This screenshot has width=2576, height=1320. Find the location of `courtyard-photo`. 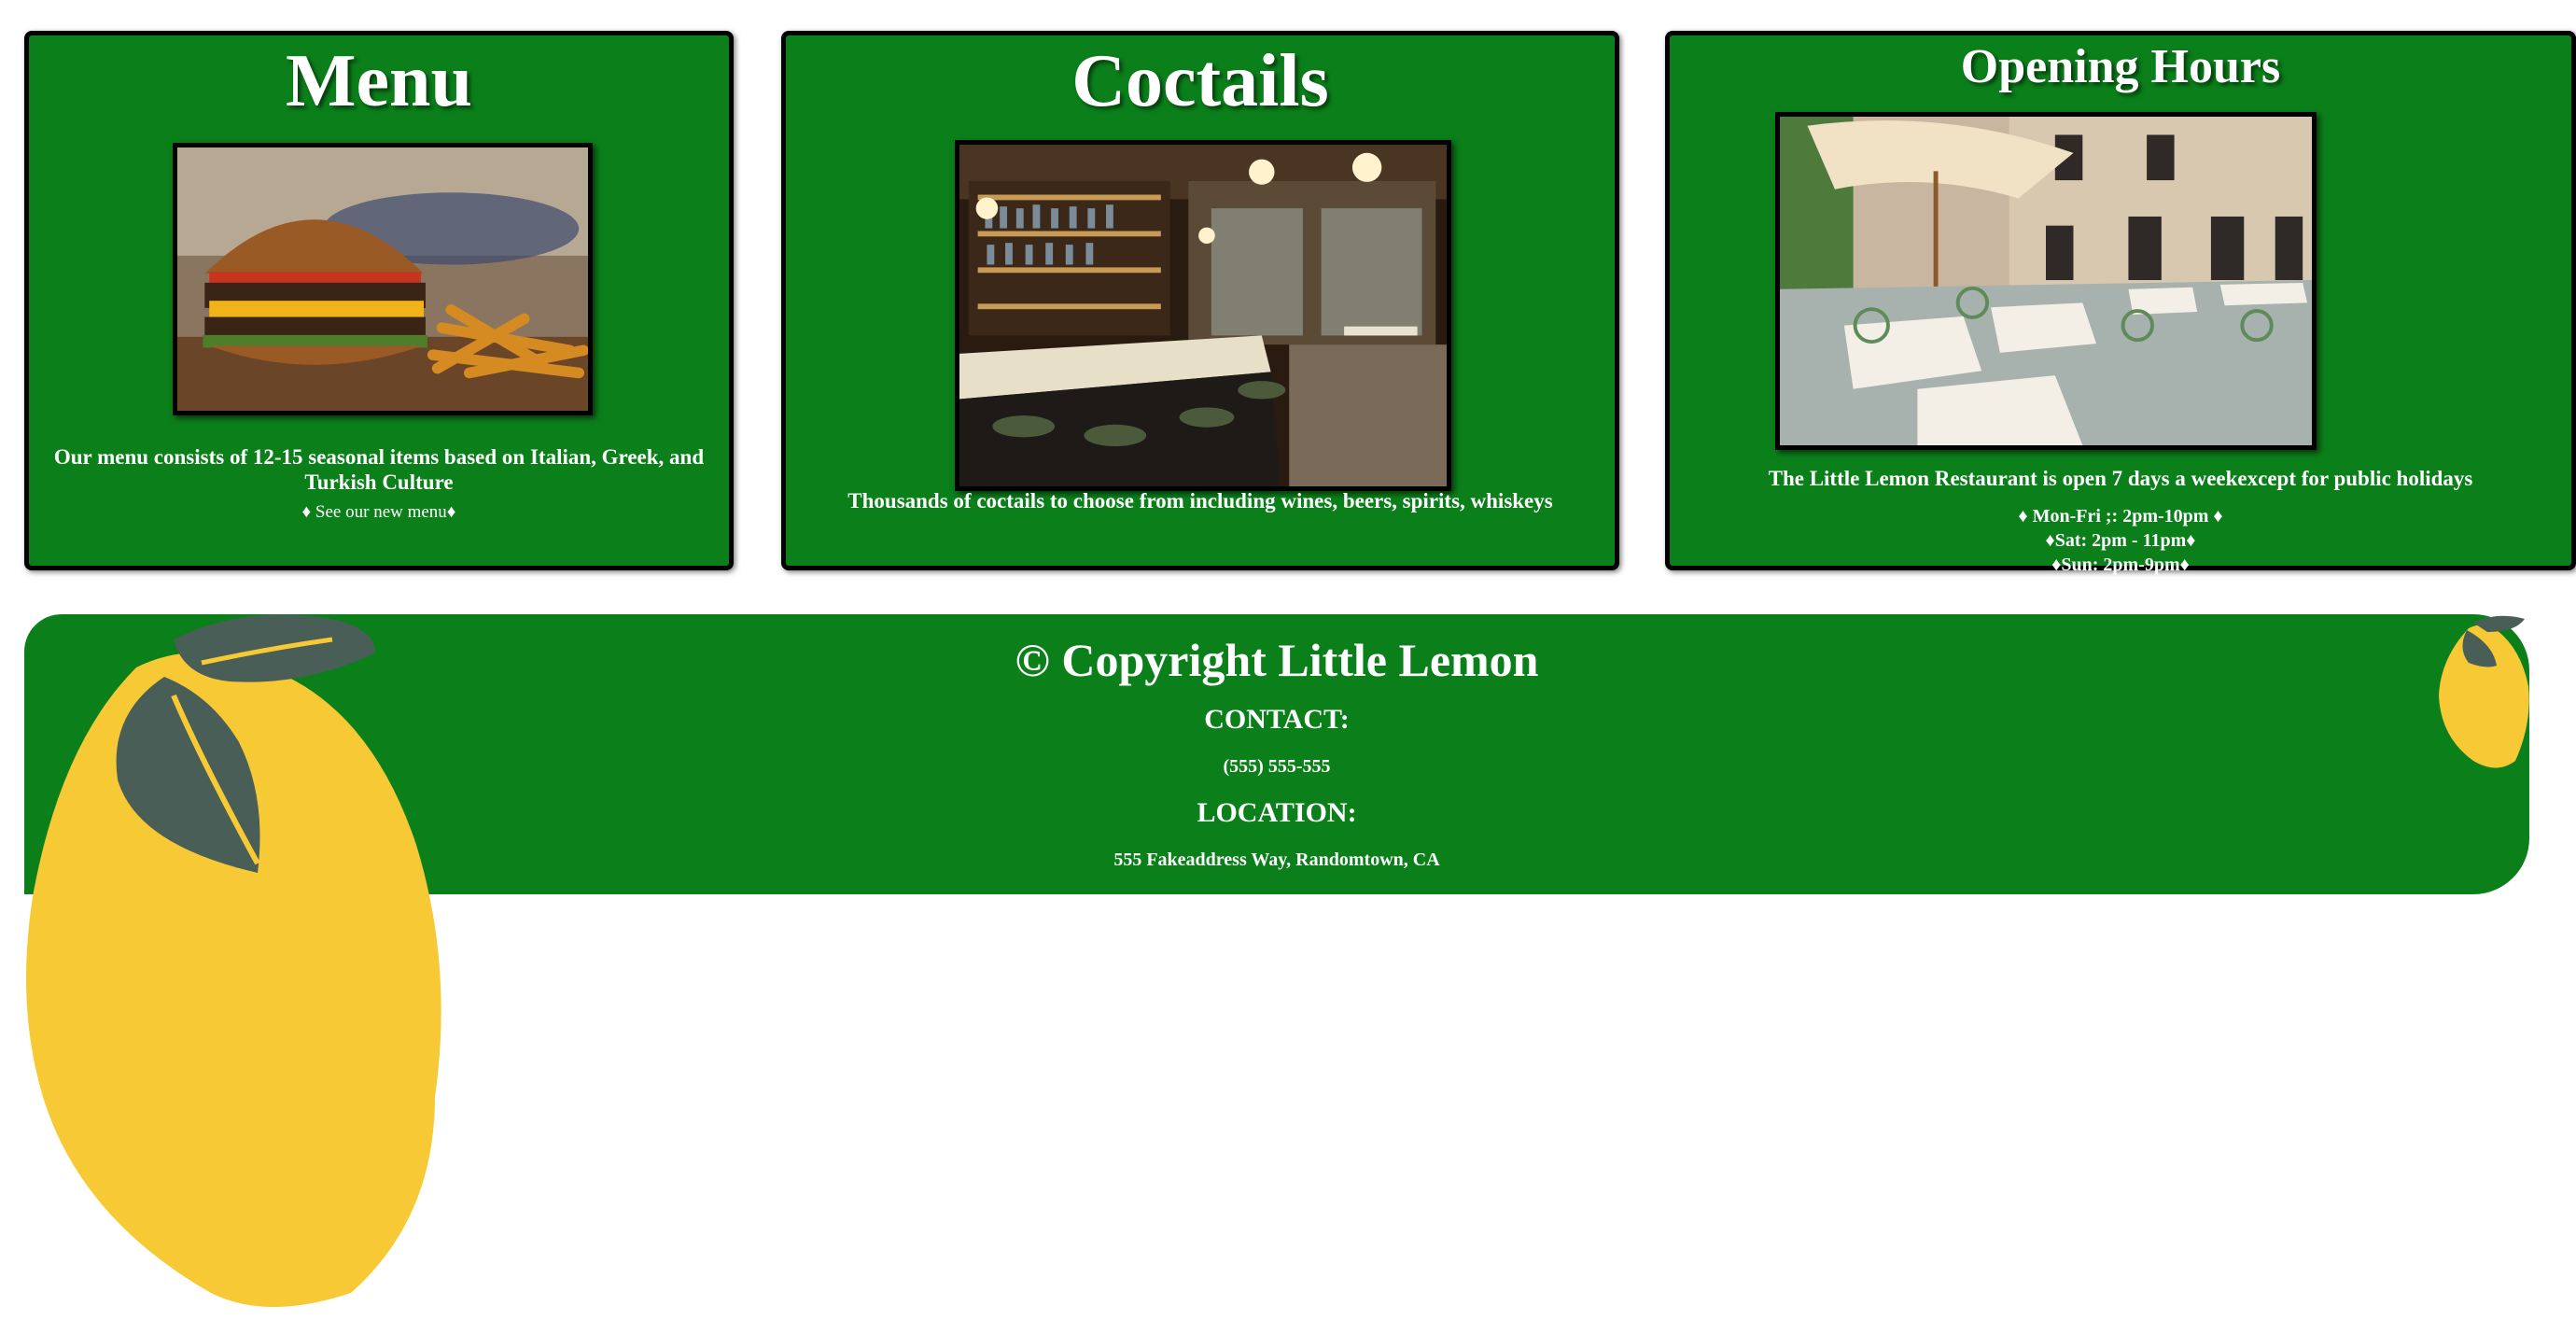

courtyard-photo is located at coordinates (2046, 281).